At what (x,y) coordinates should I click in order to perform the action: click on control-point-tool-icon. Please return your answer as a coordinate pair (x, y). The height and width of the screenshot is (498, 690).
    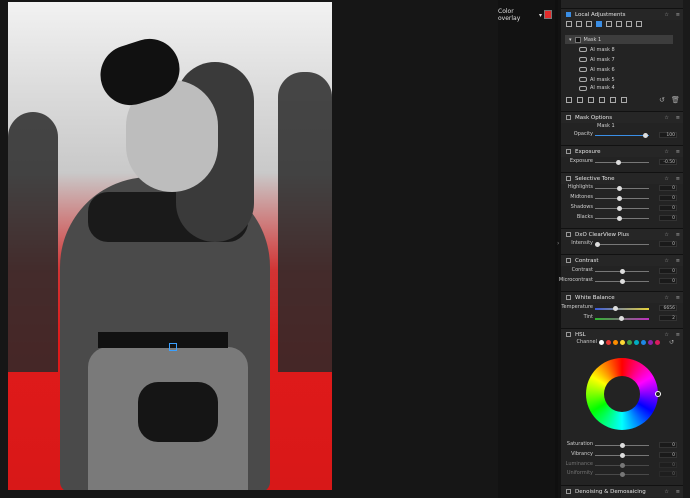
    Looking at the image, I should click on (569, 24).